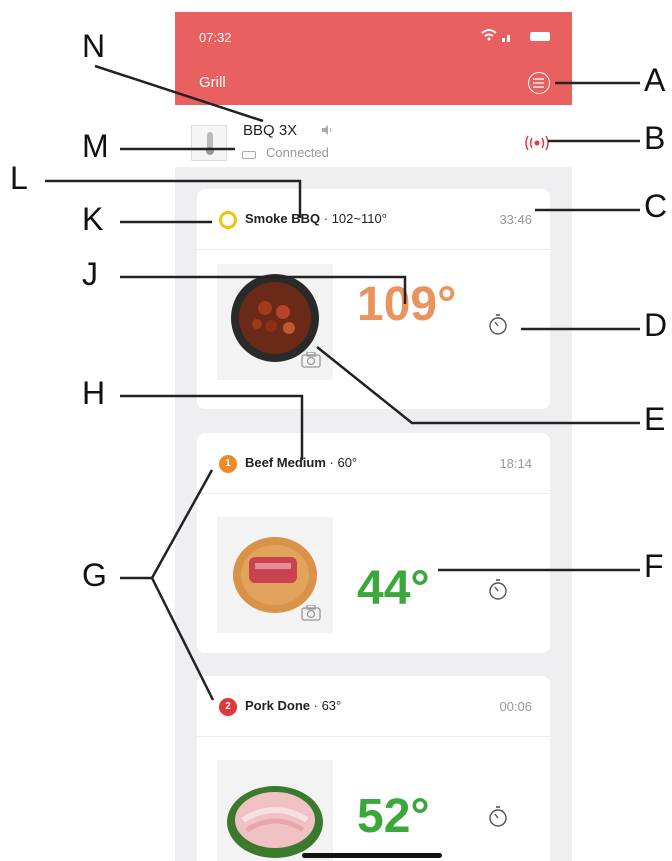  What do you see at coordinates (19, 178) in the screenshot?
I see `callout-label-l: L` at bounding box center [19, 178].